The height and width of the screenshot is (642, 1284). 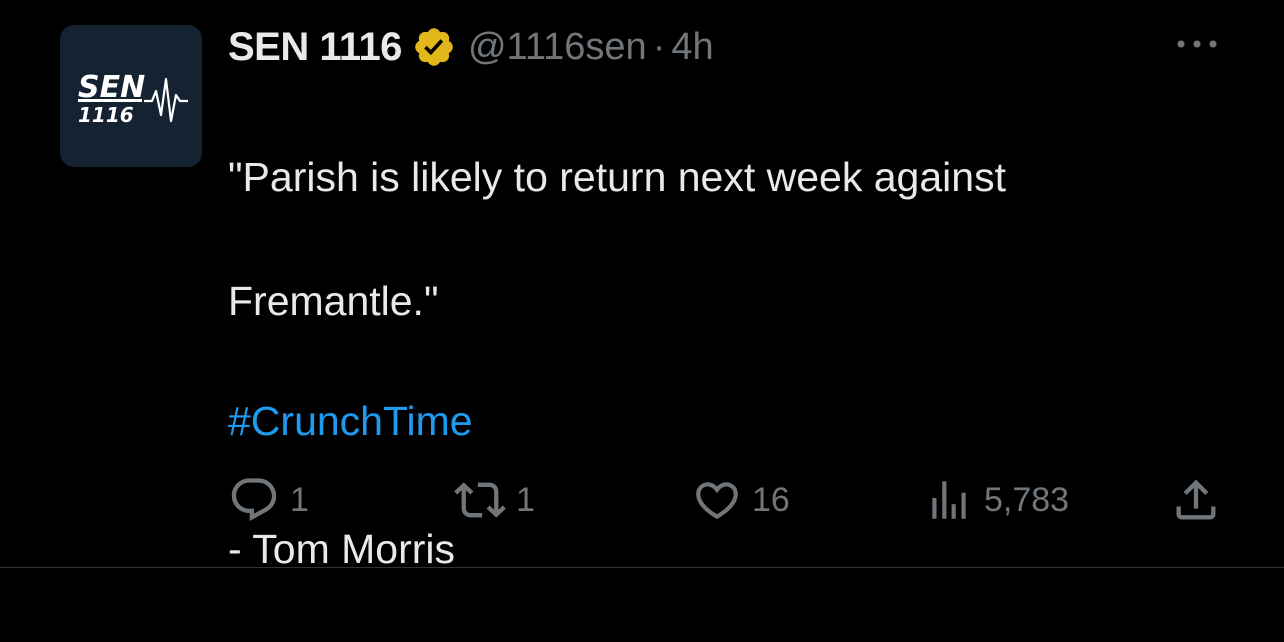 I want to click on tweet-header: SEN 1116 @1116sen · 4h, so click(x=471, y=47).